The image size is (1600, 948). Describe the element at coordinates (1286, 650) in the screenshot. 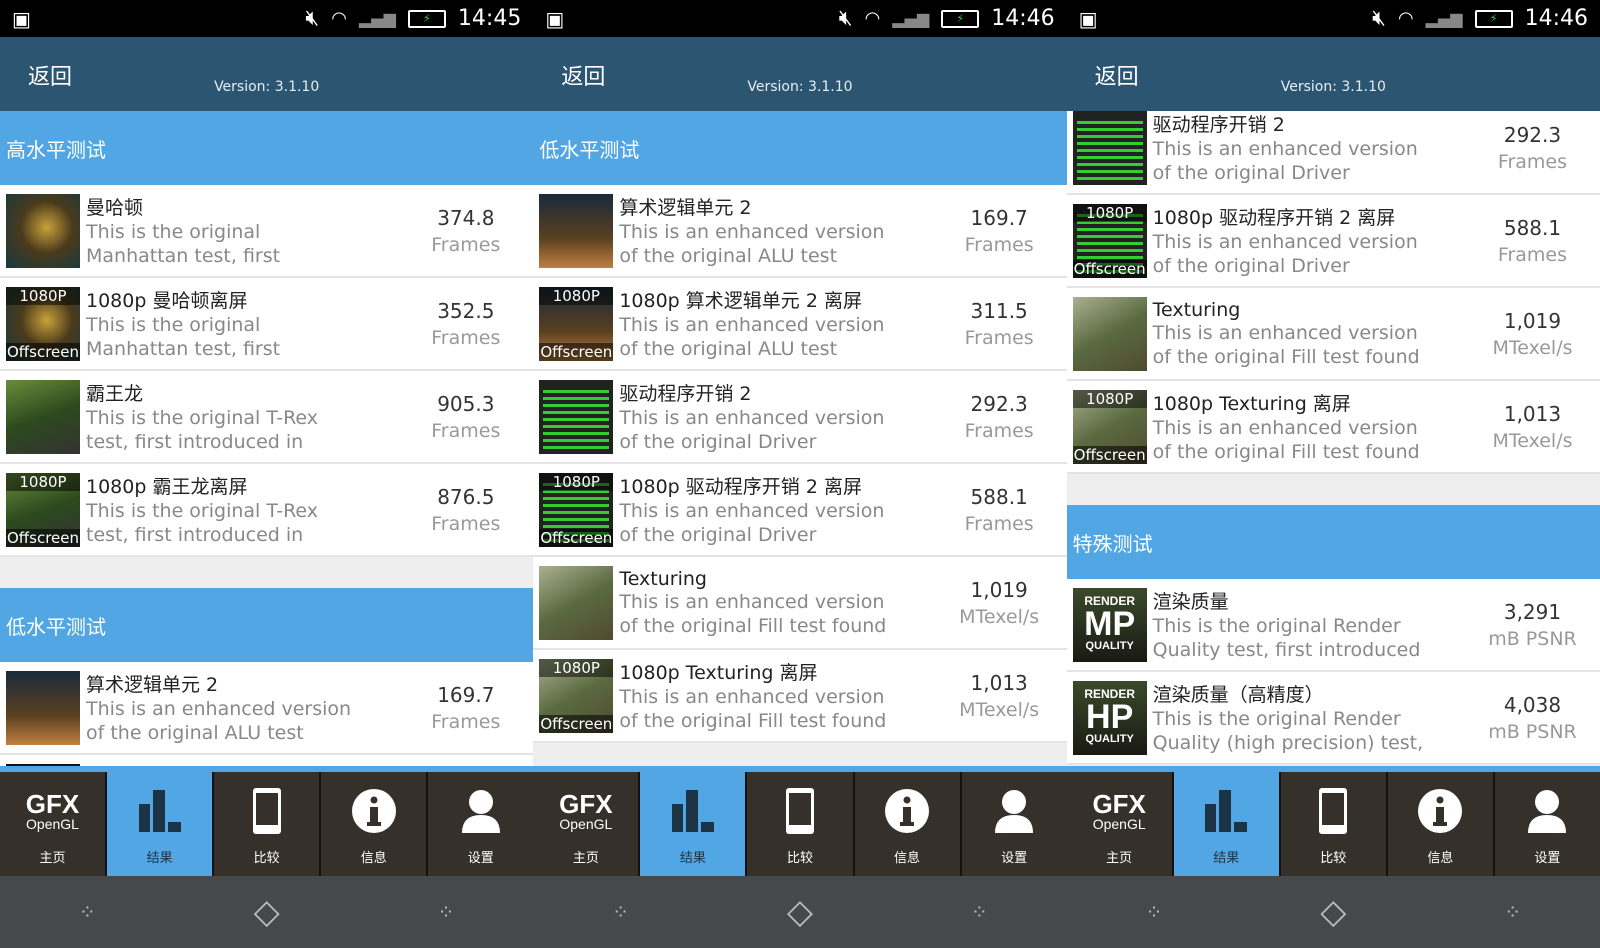

I see `test-description: Quality test, first introduced` at that location.